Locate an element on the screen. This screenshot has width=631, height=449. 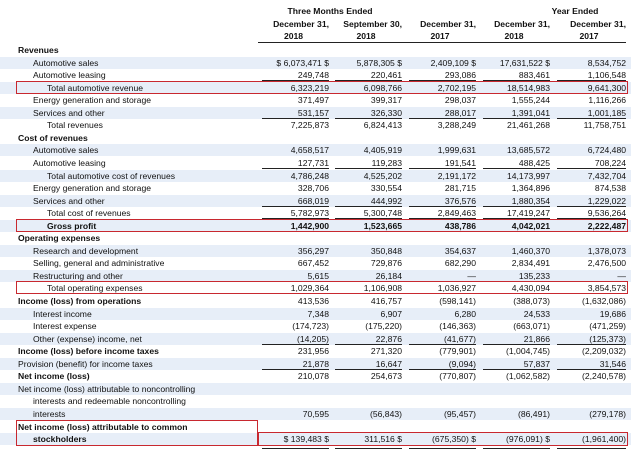
row-value: 667,452 is located at coordinates (313, 263).